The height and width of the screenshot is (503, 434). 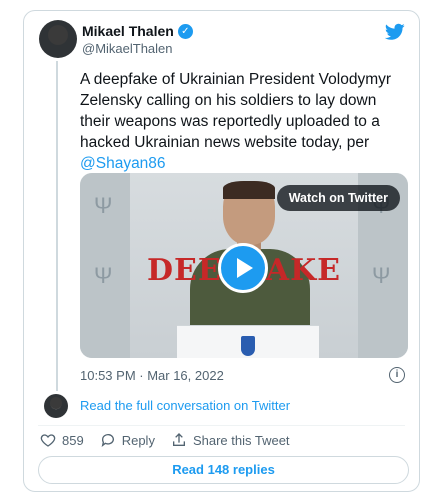 I want to click on share-icon, so click(x=178, y=439).